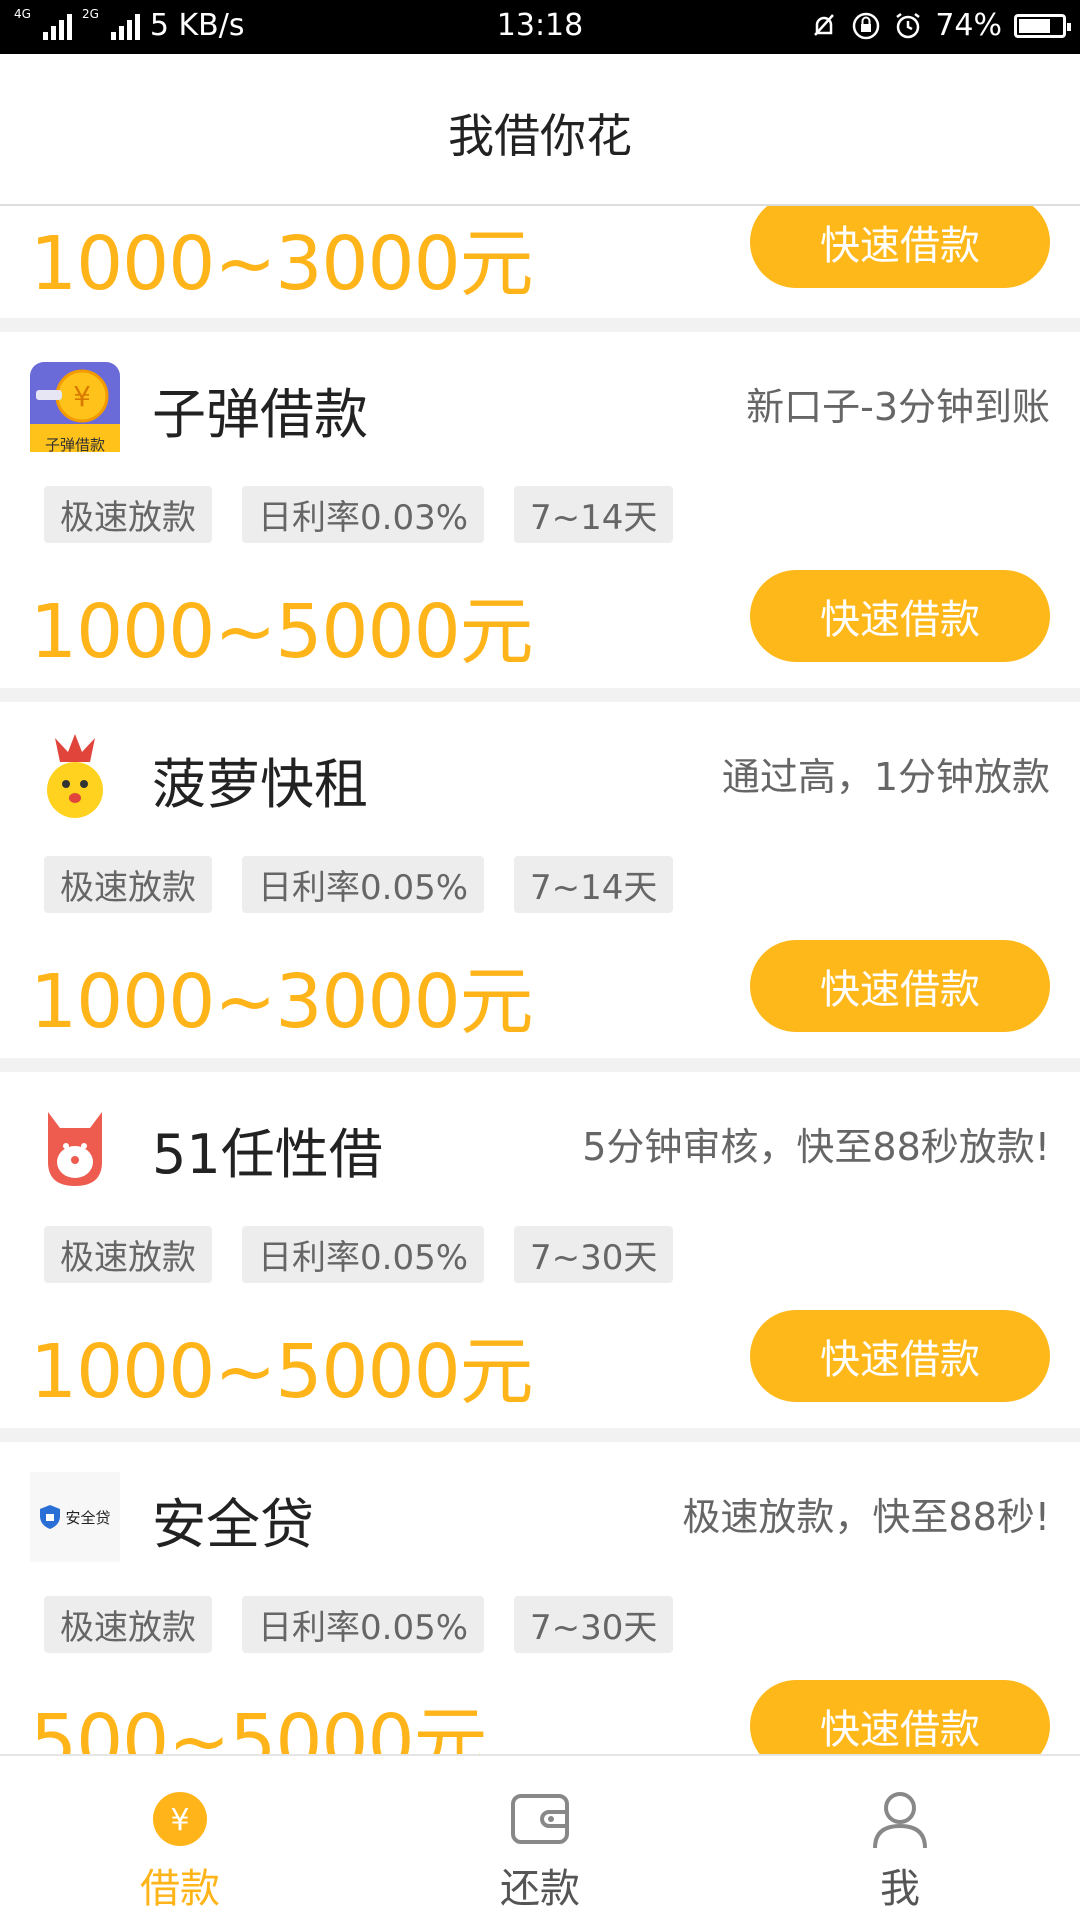  I want to click on tag-rate: 日利率0.03%, so click(363, 514).